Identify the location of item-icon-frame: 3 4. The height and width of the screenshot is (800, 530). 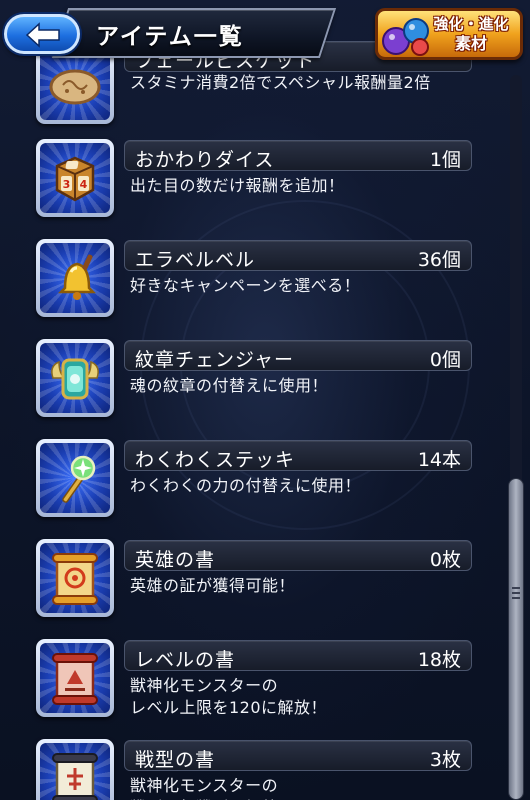
(75, 178).